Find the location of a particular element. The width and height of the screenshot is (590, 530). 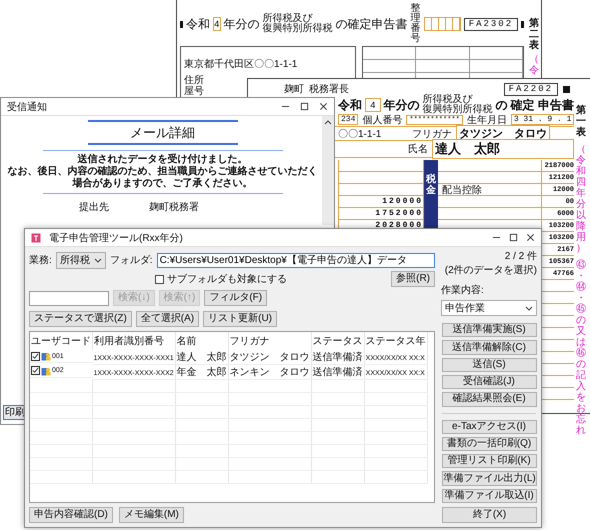

usage-note: （令和四年分以降用） is located at coordinates (581, 199).